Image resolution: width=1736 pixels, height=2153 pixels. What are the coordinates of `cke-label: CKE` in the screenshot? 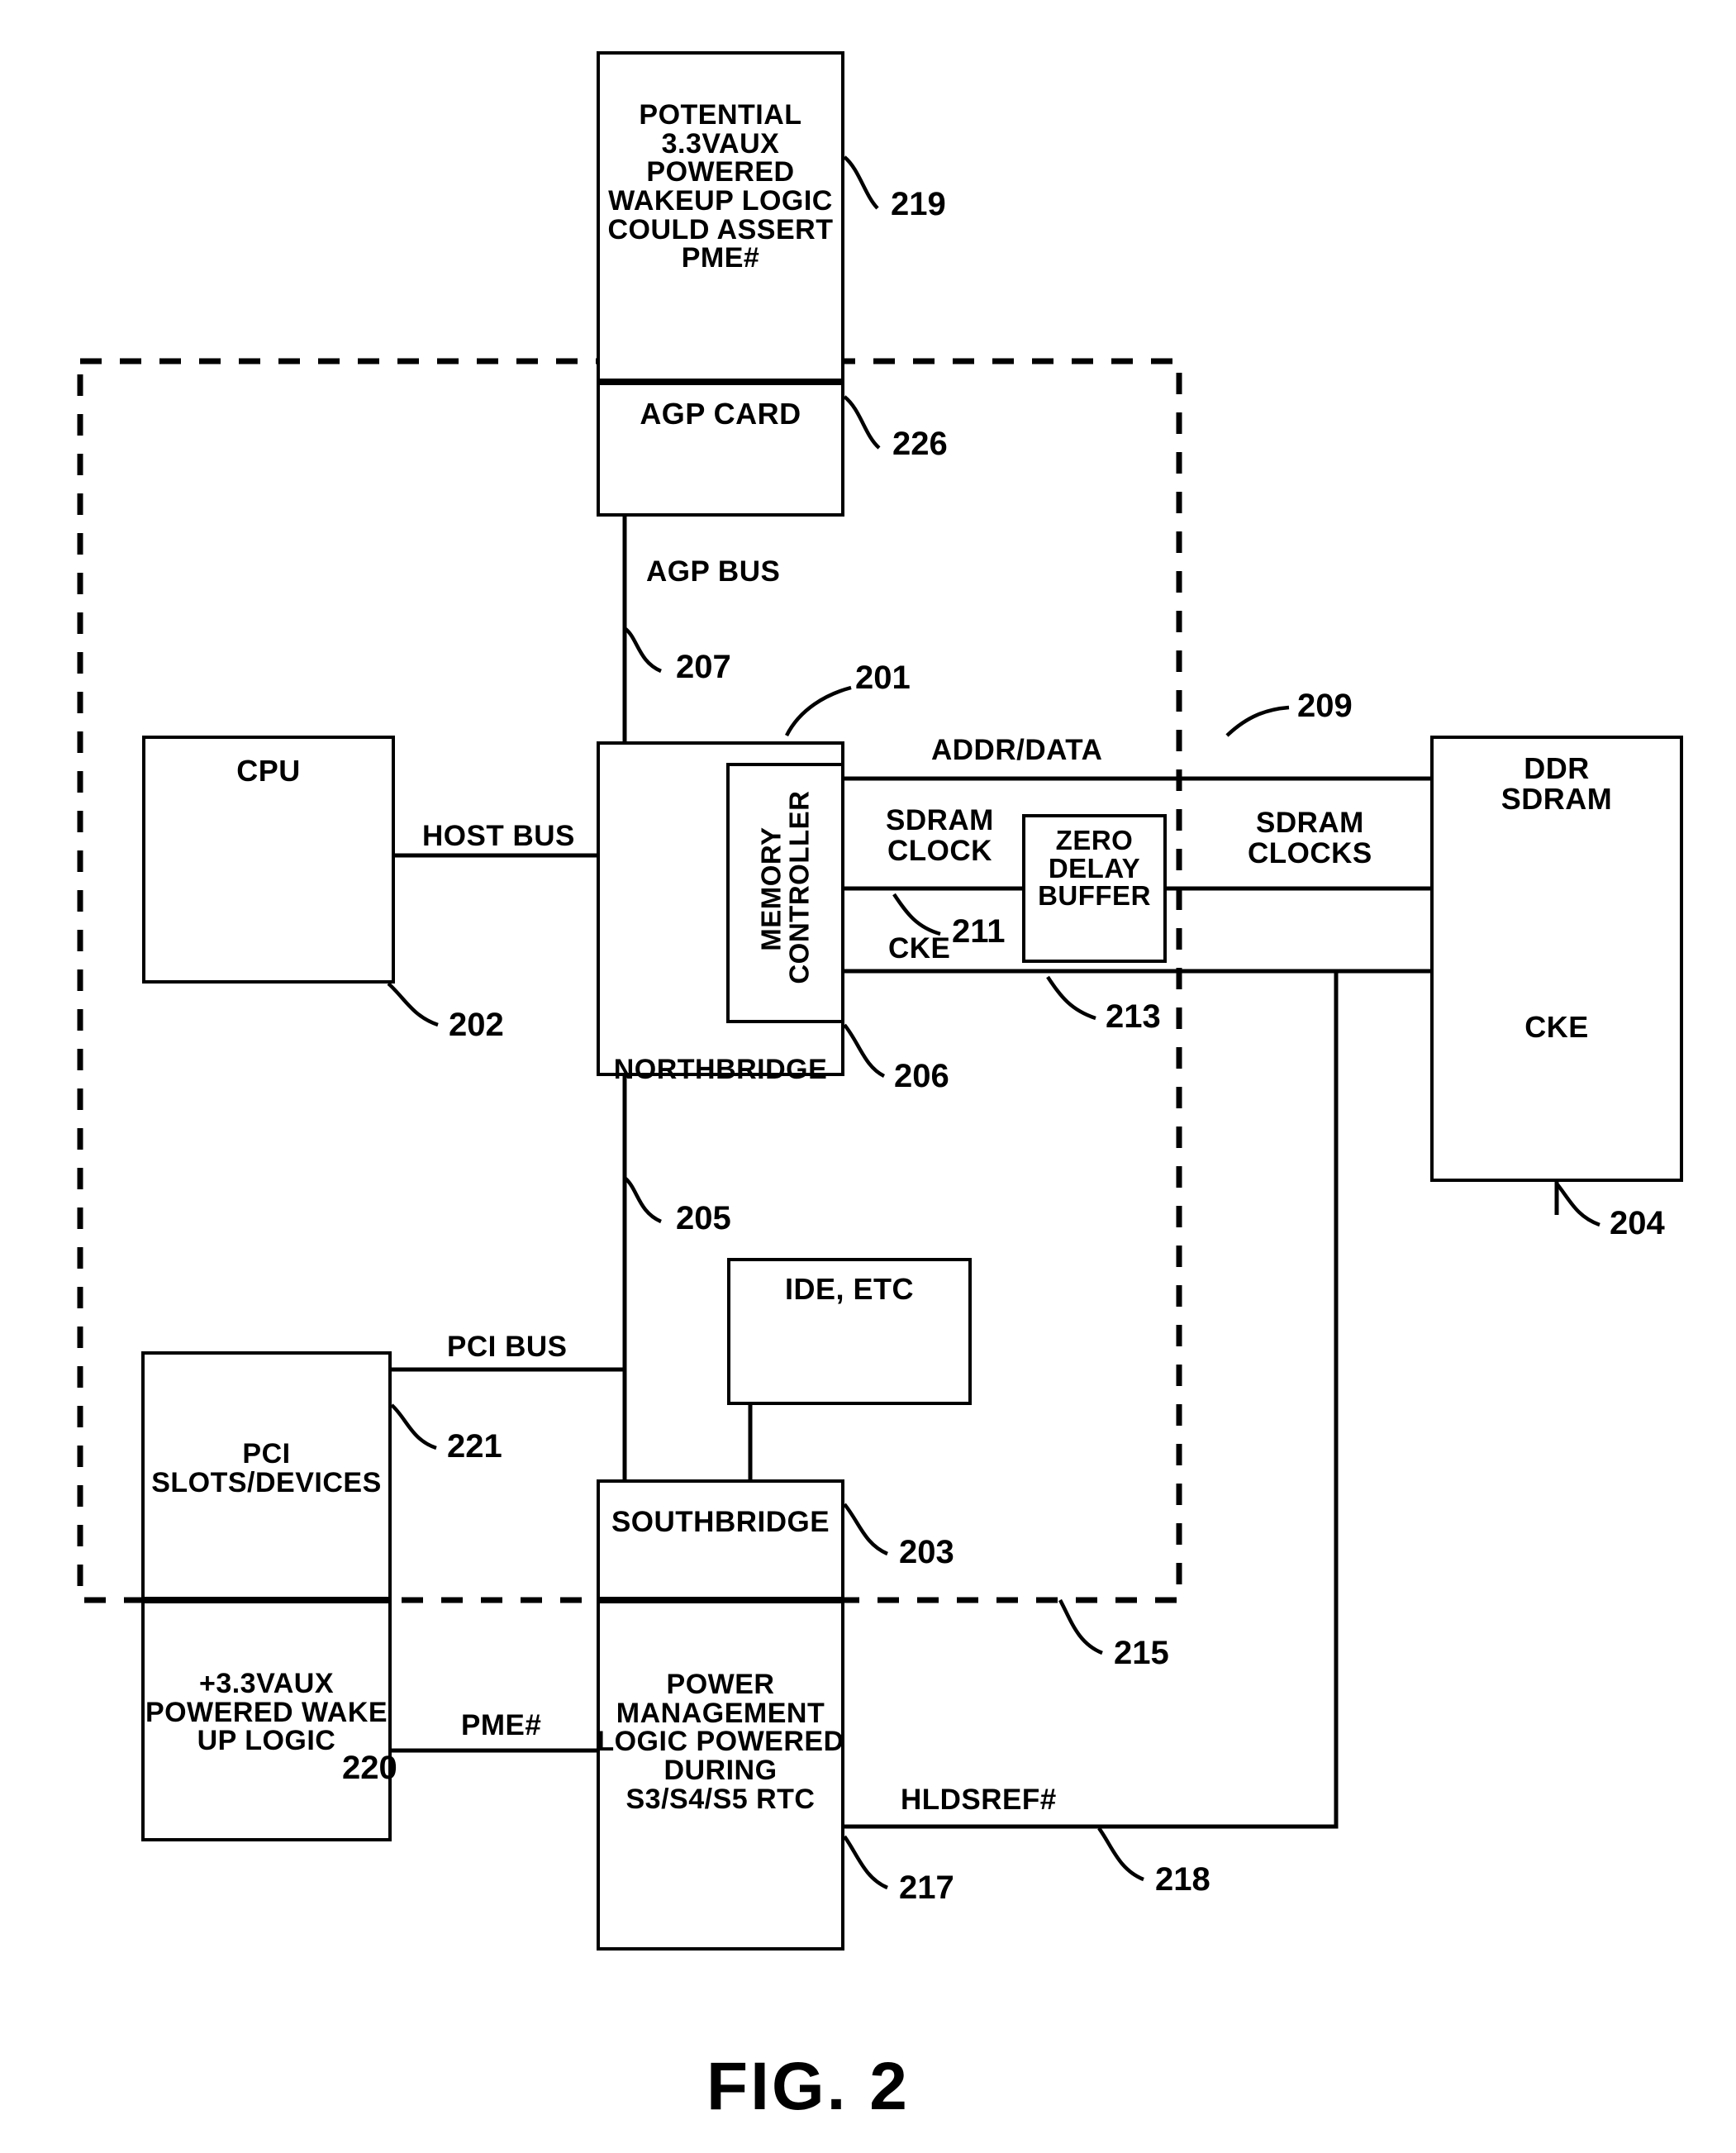 It's located at (920, 949).